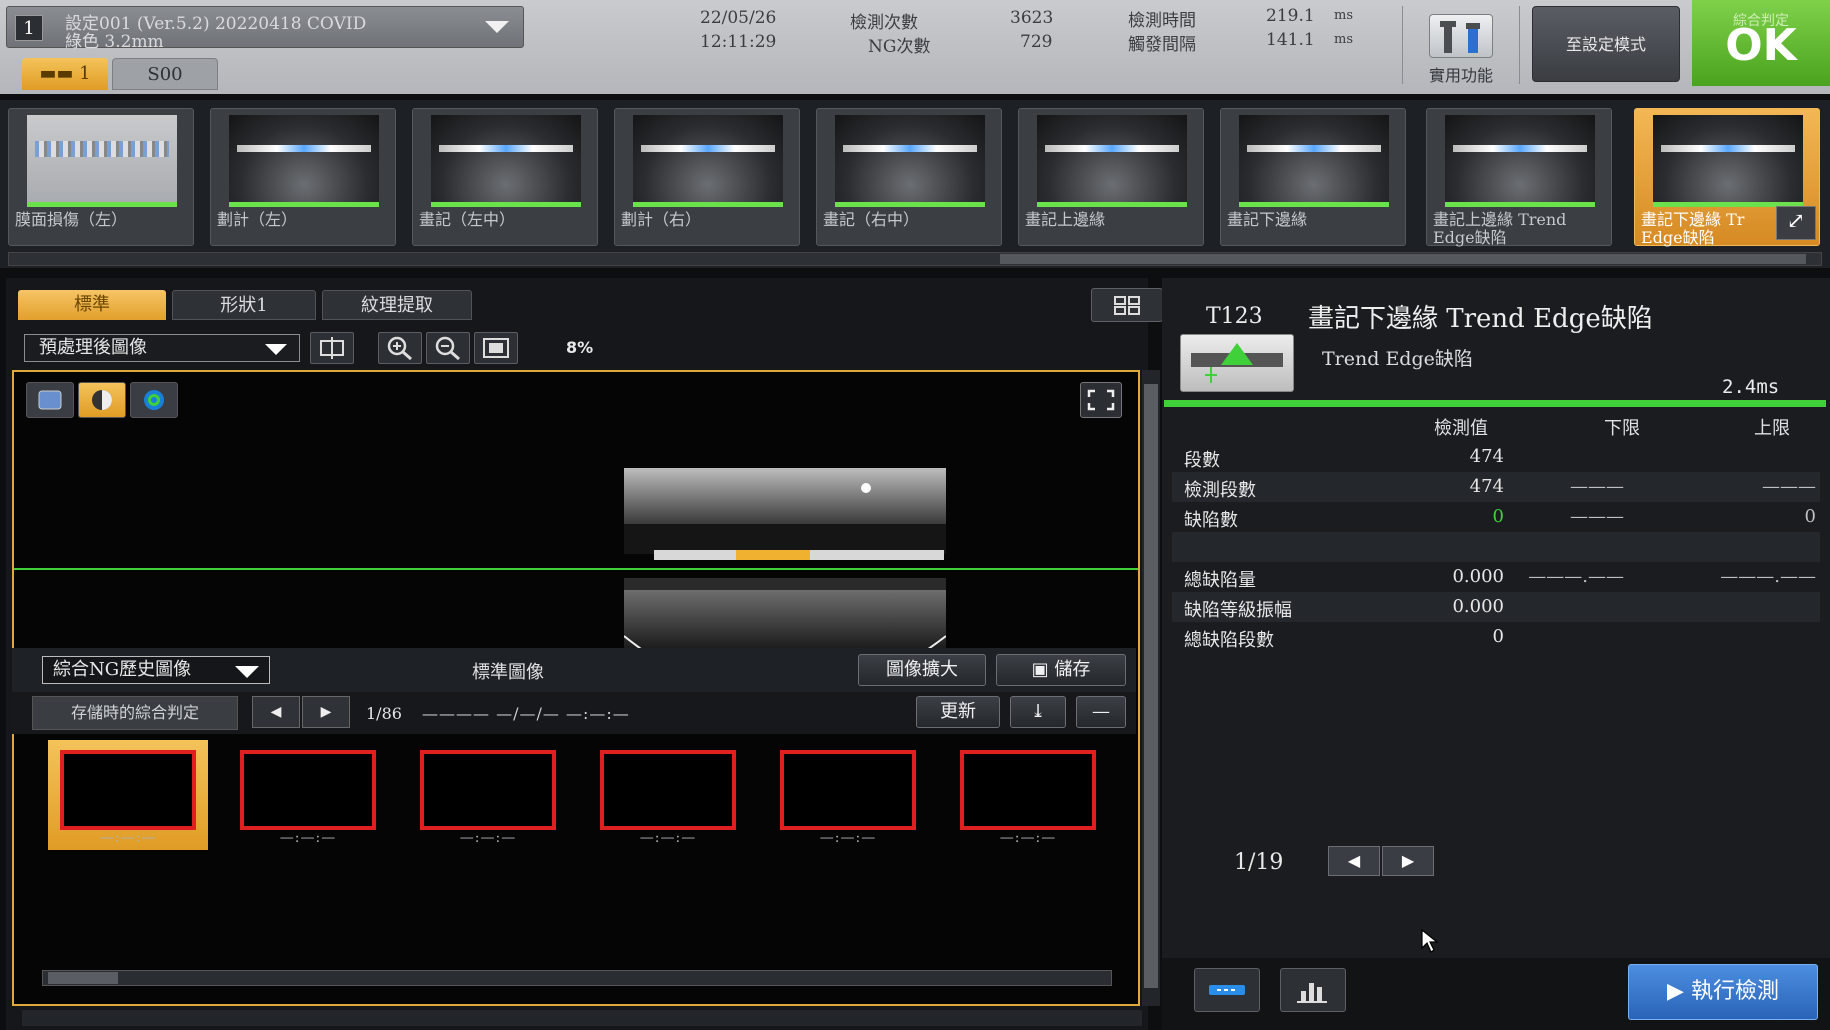 This screenshot has width=1830, height=1030. What do you see at coordinates (1127, 305) in the screenshot?
I see `grid-layout-icon` at bounding box center [1127, 305].